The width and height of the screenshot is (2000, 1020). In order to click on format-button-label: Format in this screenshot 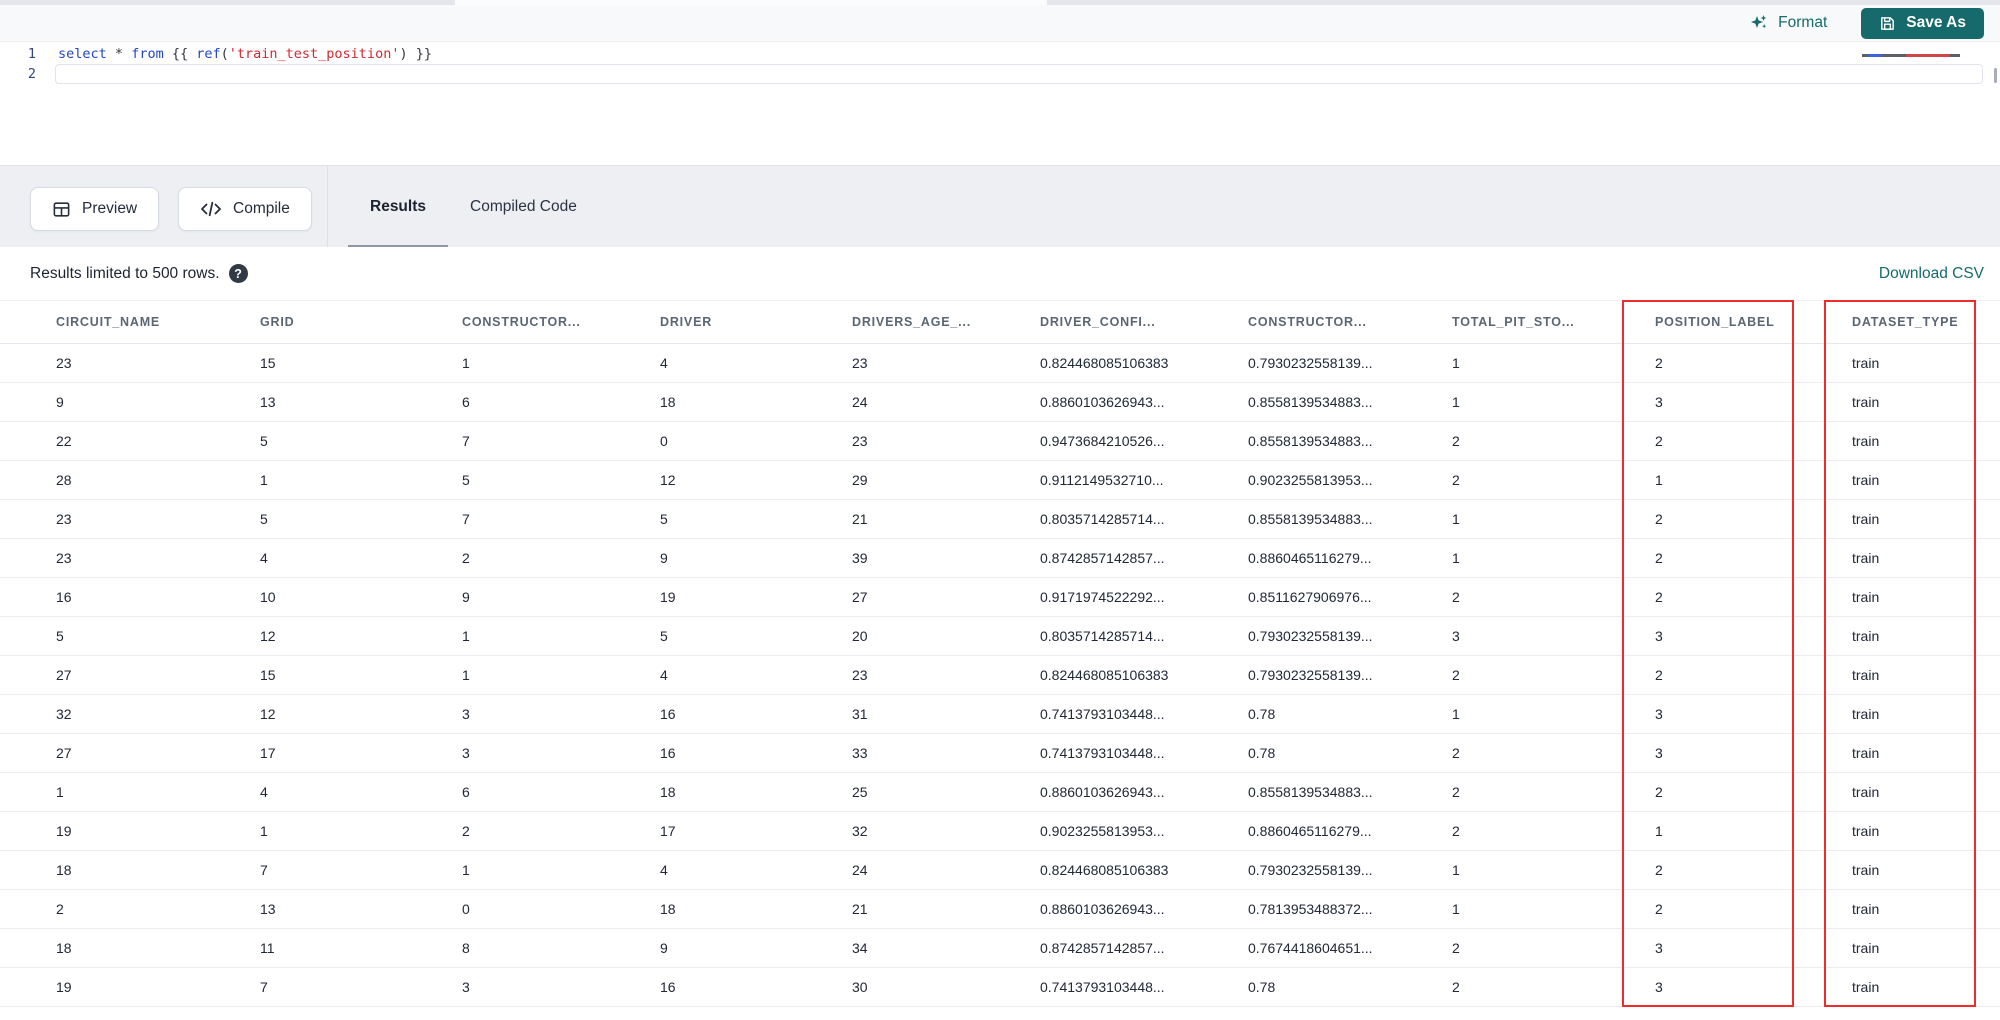, I will do `click(1803, 22)`.